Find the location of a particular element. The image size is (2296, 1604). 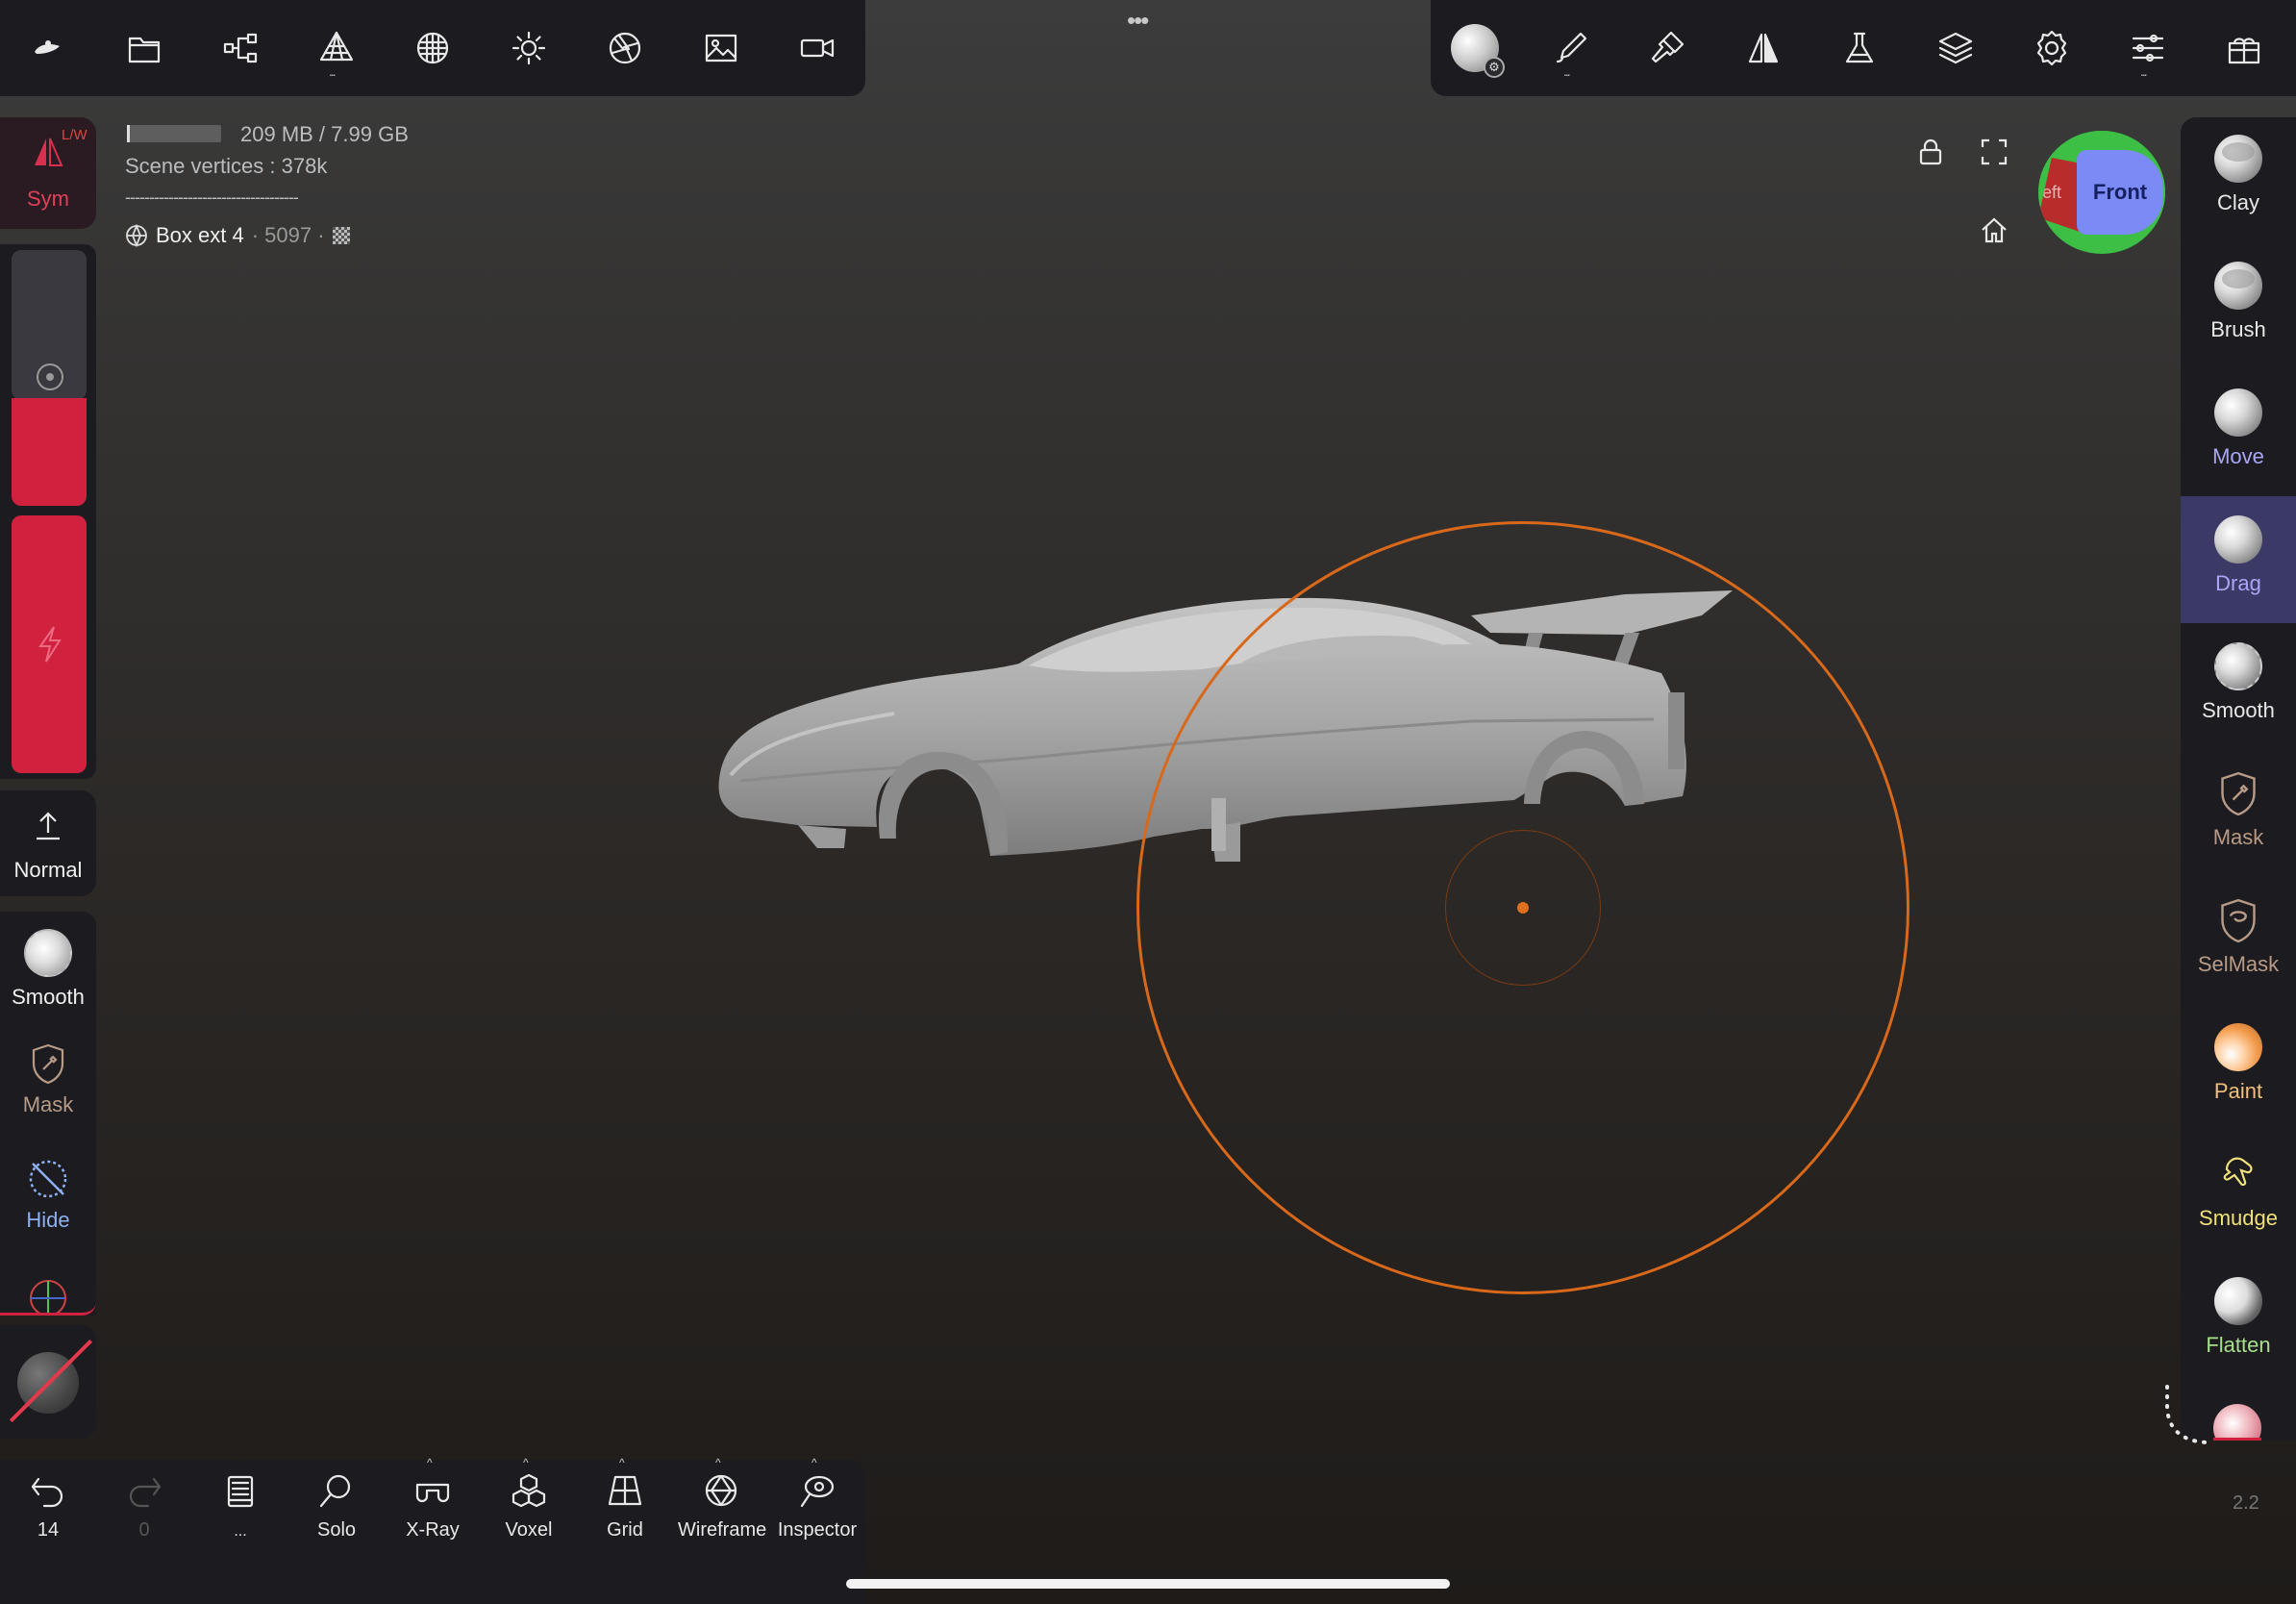

selmask-shield-icon is located at coordinates (2238, 920).